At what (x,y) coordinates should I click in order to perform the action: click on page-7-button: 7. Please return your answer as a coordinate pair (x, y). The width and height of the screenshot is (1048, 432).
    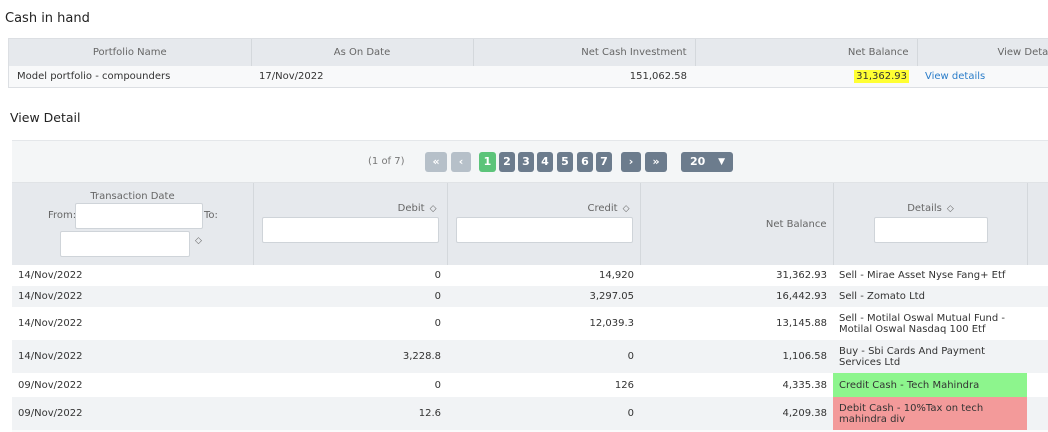
    Looking at the image, I should click on (604, 162).